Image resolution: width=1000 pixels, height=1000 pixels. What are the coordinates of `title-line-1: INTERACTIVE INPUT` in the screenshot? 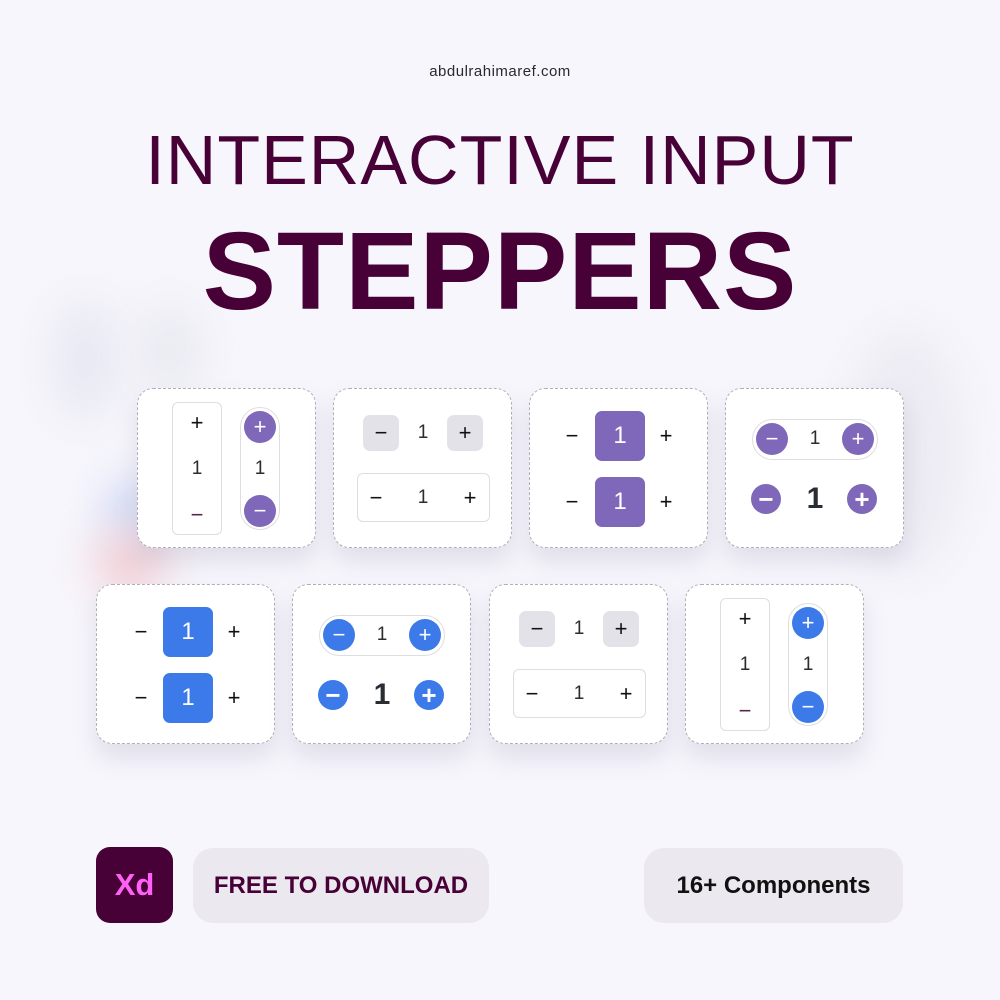 It's located at (500, 160).